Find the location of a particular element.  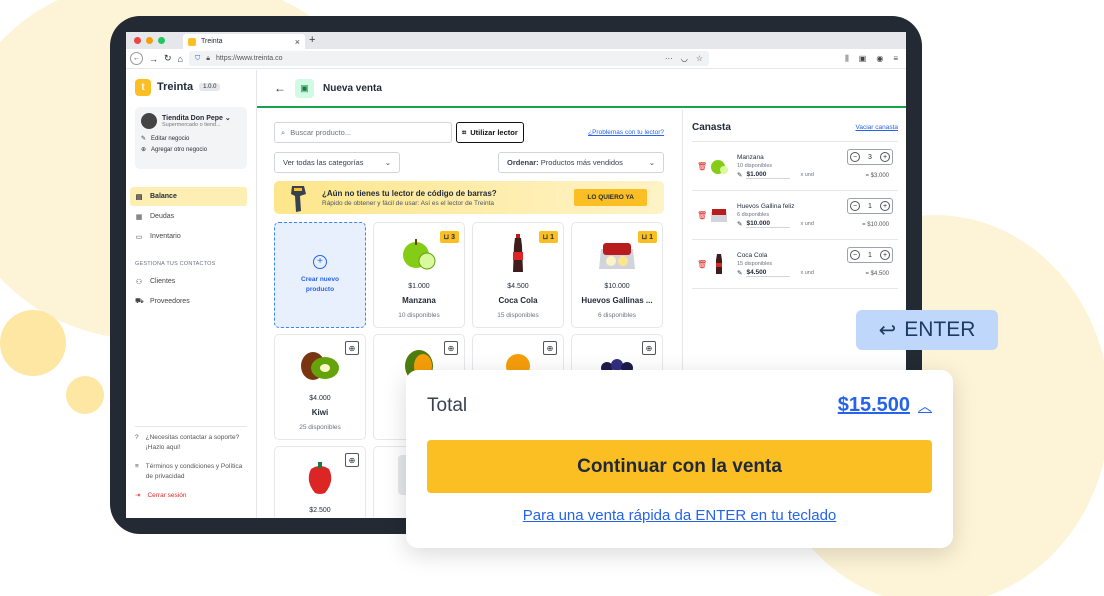

sidebar-item-deudas: ▦ Deudas is located at coordinates (188, 216).